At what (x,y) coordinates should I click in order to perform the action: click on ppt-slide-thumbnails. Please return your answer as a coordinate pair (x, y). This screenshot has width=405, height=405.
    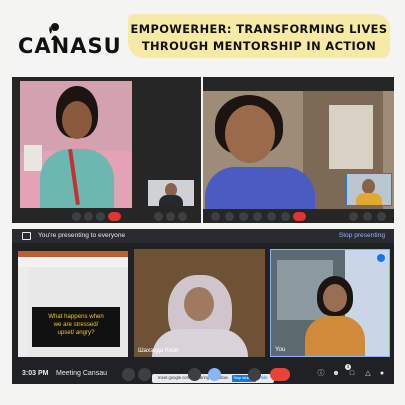
    Looking at the image, I should click on (23, 312).